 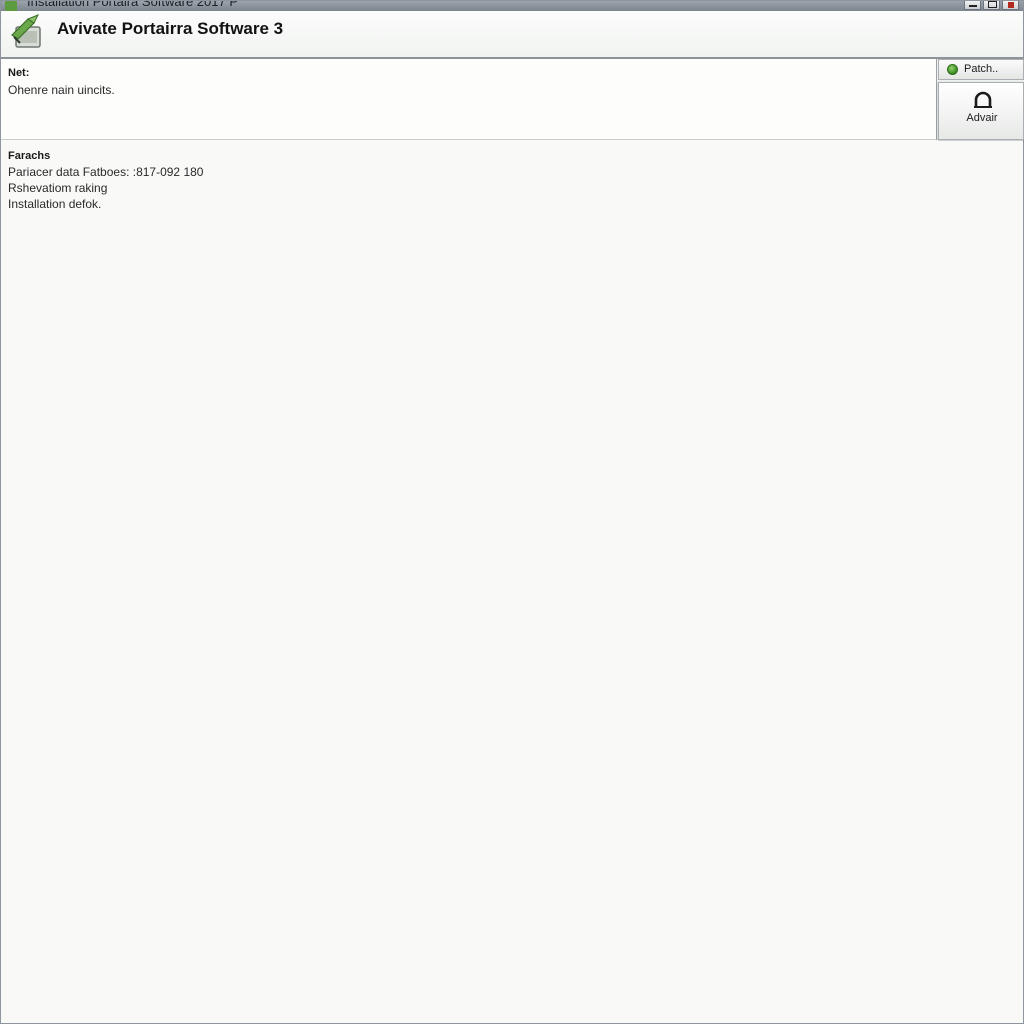 What do you see at coordinates (512, 35) in the screenshot?
I see `app-header: Avivate Portairra Software 3` at bounding box center [512, 35].